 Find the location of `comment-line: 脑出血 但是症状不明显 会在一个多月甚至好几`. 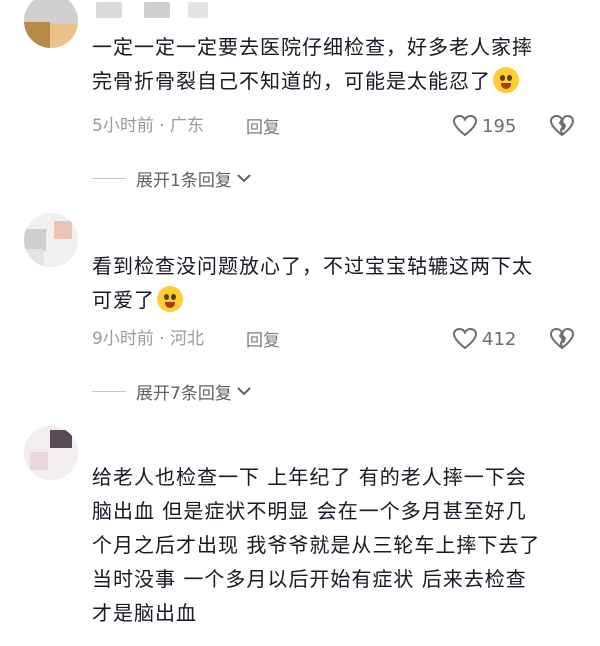

comment-line: 脑出血 但是症状不明显 会在一个多月甚至好几 is located at coordinates (309, 511).